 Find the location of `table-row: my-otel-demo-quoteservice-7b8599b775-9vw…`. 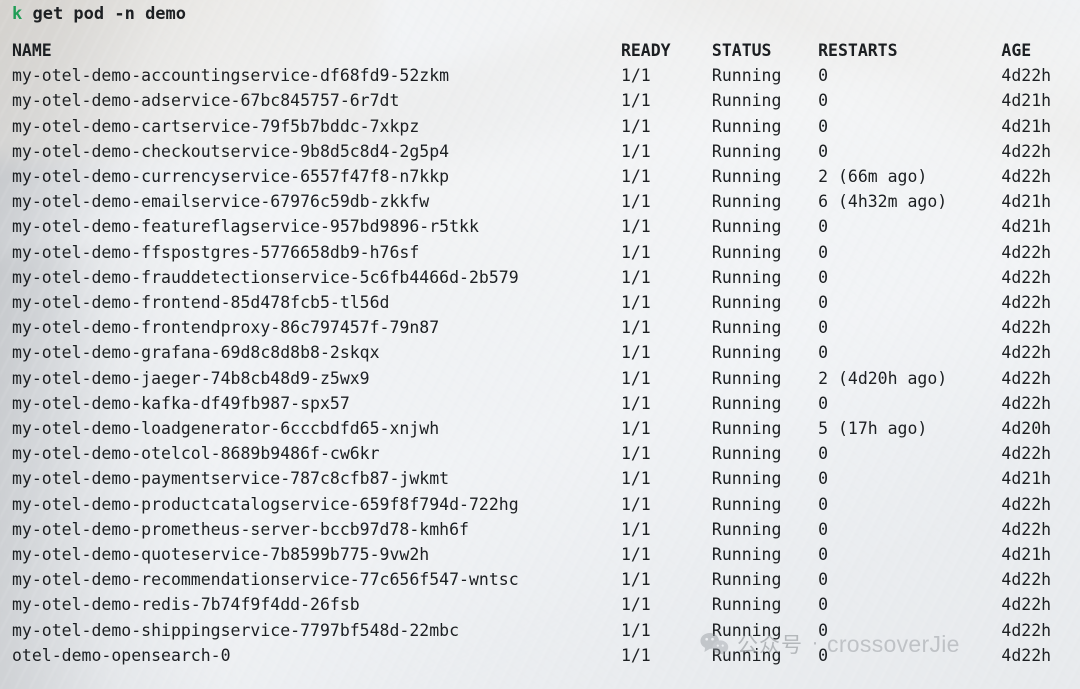

table-row: my-otel-demo-quoteservice-7b8599b775-9vw… is located at coordinates (546, 554).